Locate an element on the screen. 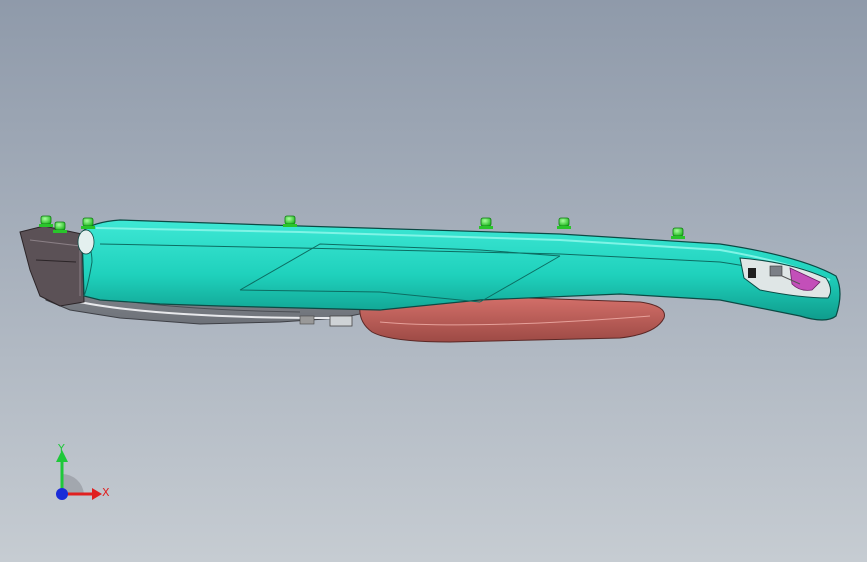 The height and width of the screenshot is (562, 867). axes-icon is located at coordinates (79, 475).